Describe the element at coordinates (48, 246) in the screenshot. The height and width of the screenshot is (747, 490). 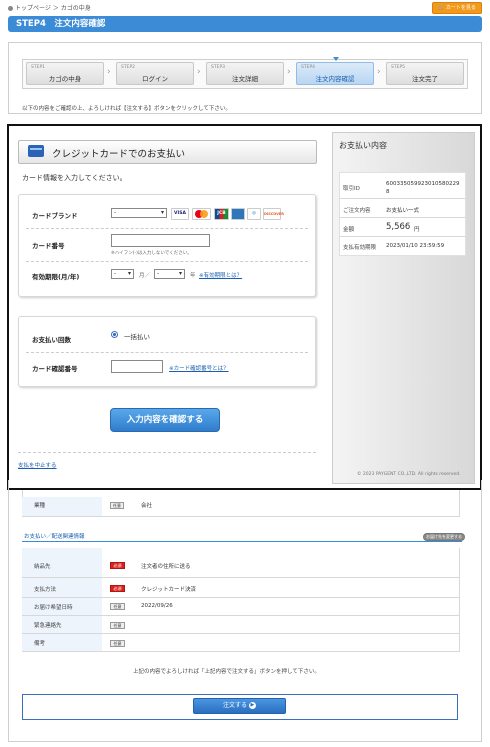
I see `card-number-label: カード番号` at that location.